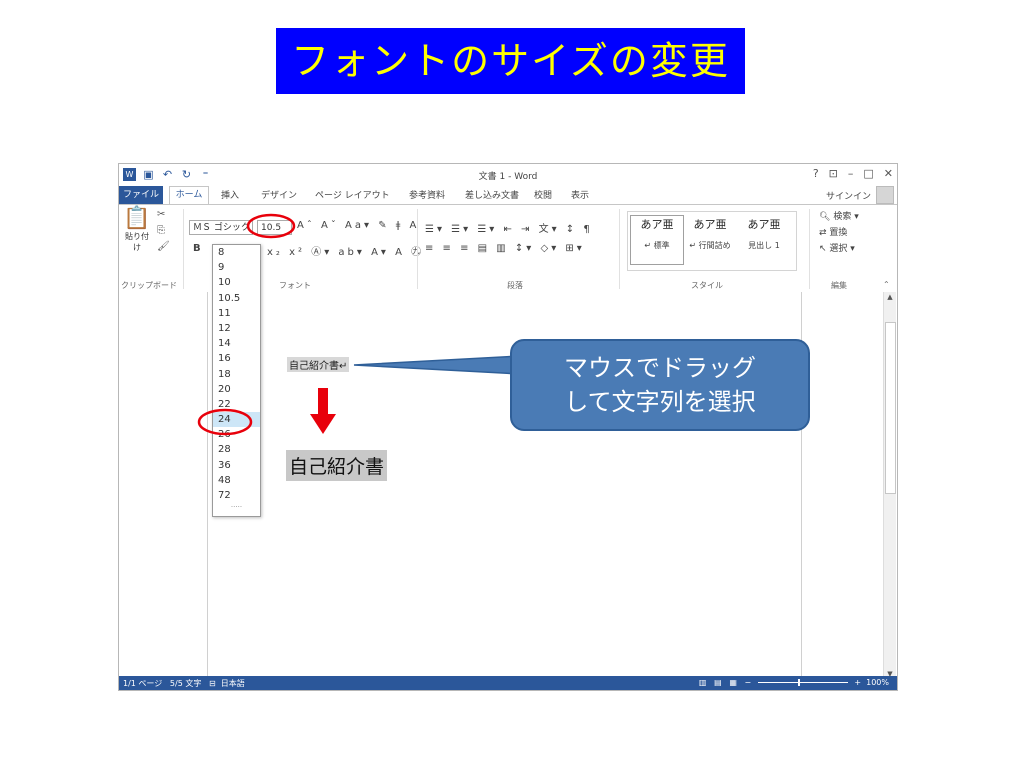  I want to click on tab-view: 表示, so click(580, 194).